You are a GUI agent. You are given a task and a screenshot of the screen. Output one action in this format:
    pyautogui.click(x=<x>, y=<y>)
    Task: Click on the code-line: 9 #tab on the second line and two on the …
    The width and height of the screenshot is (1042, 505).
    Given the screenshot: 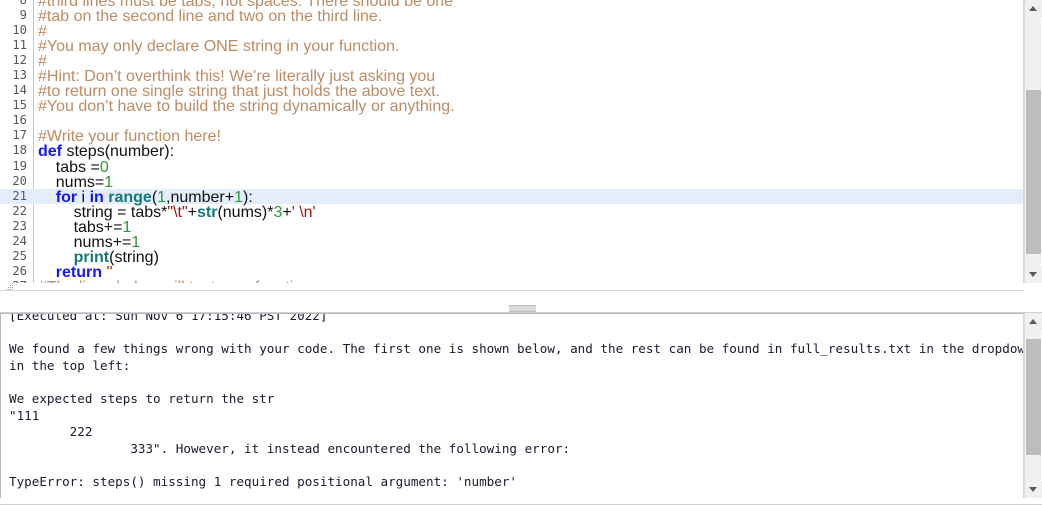 What is the action you would take?
    pyautogui.click(x=511, y=16)
    